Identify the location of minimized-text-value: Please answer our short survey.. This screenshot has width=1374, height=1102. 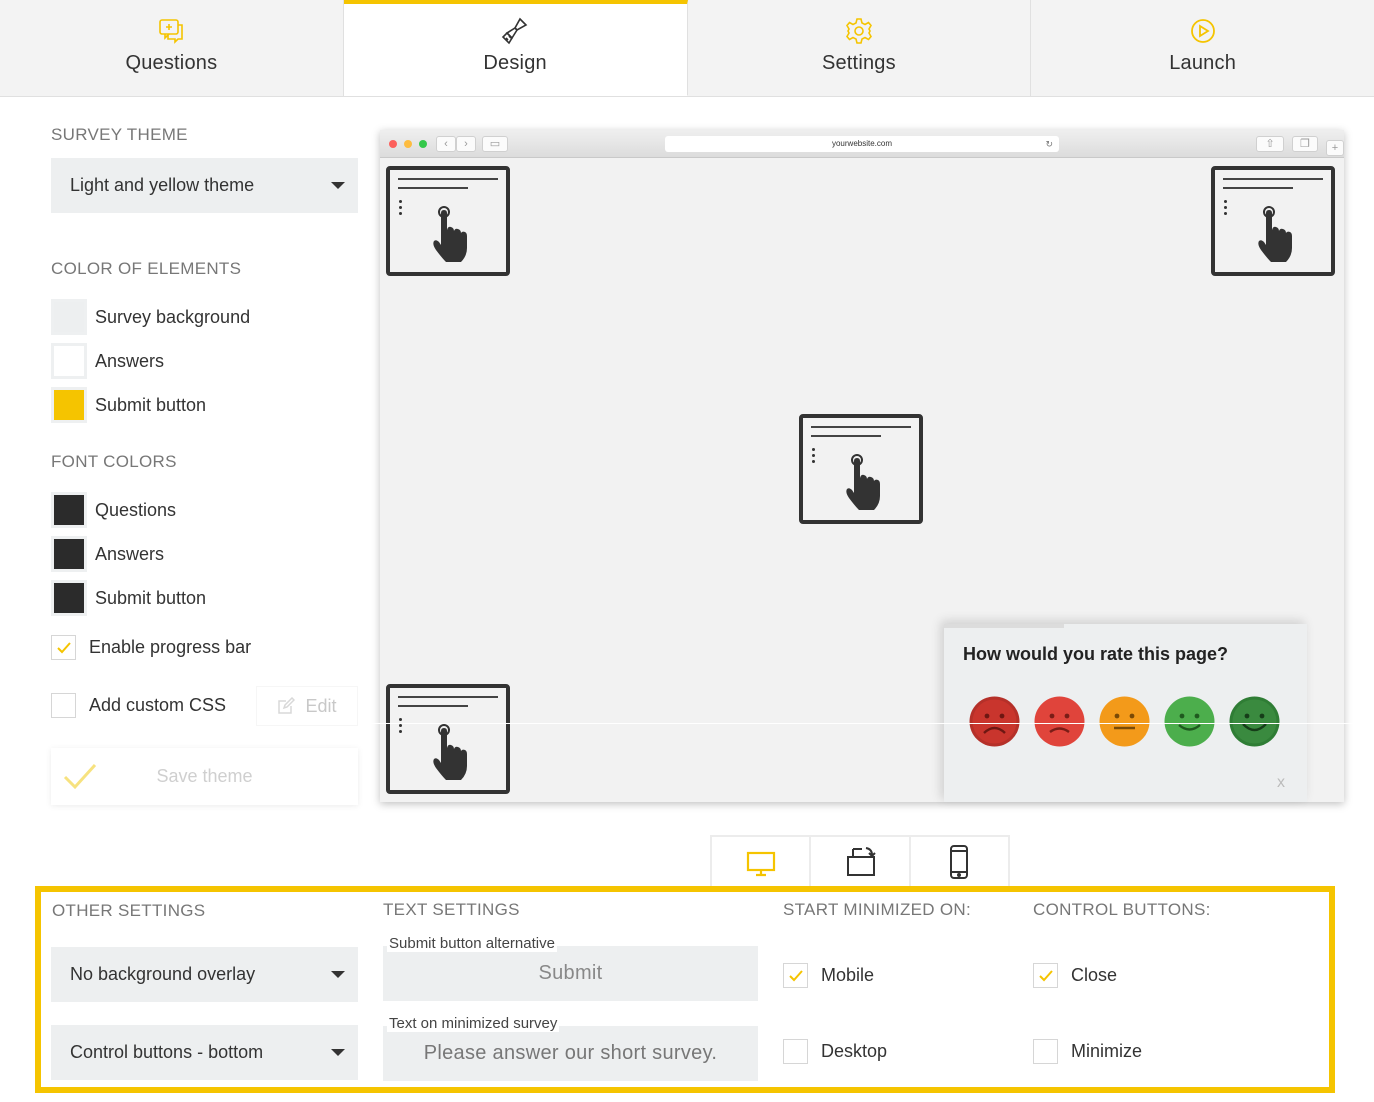
(570, 1053).